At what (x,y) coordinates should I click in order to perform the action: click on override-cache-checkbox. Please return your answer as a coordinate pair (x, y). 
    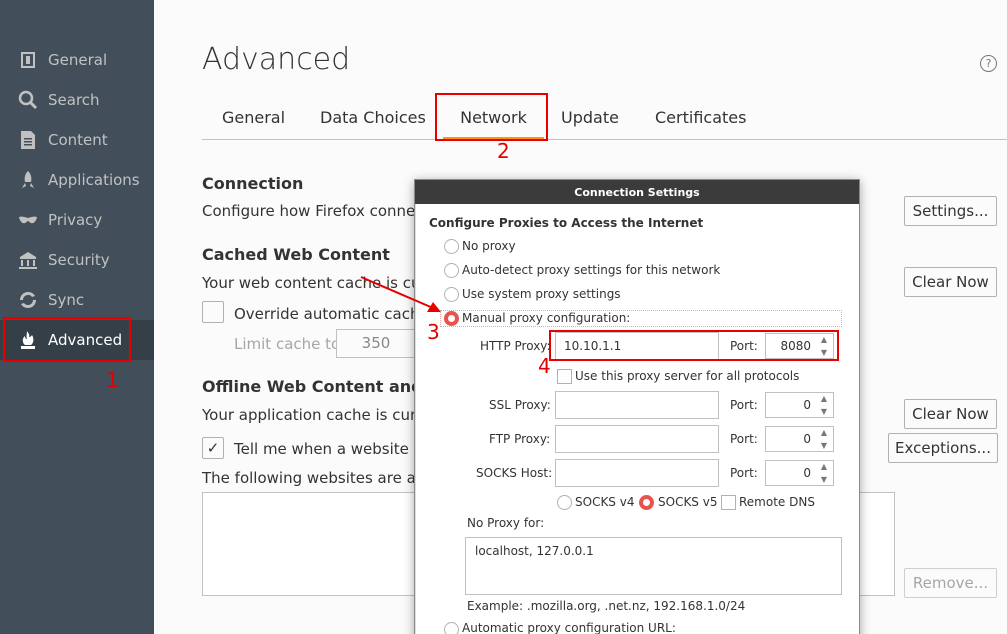
    Looking at the image, I should click on (213, 312).